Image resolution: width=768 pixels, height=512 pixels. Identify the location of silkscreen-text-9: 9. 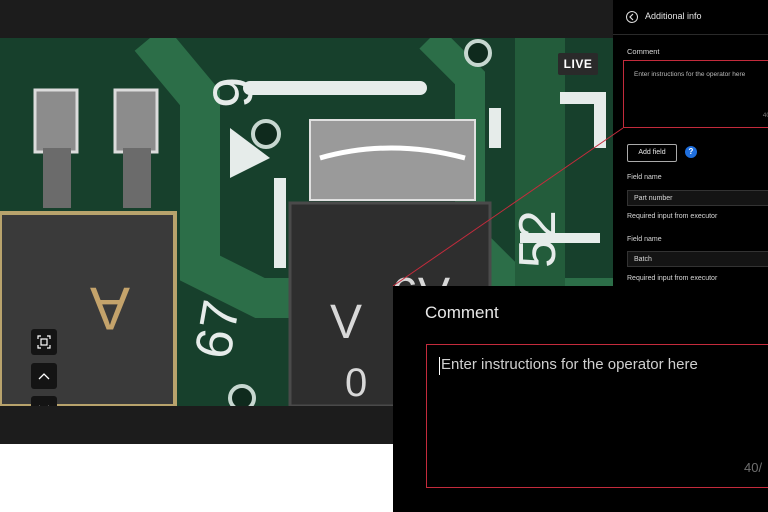
(232, 92).